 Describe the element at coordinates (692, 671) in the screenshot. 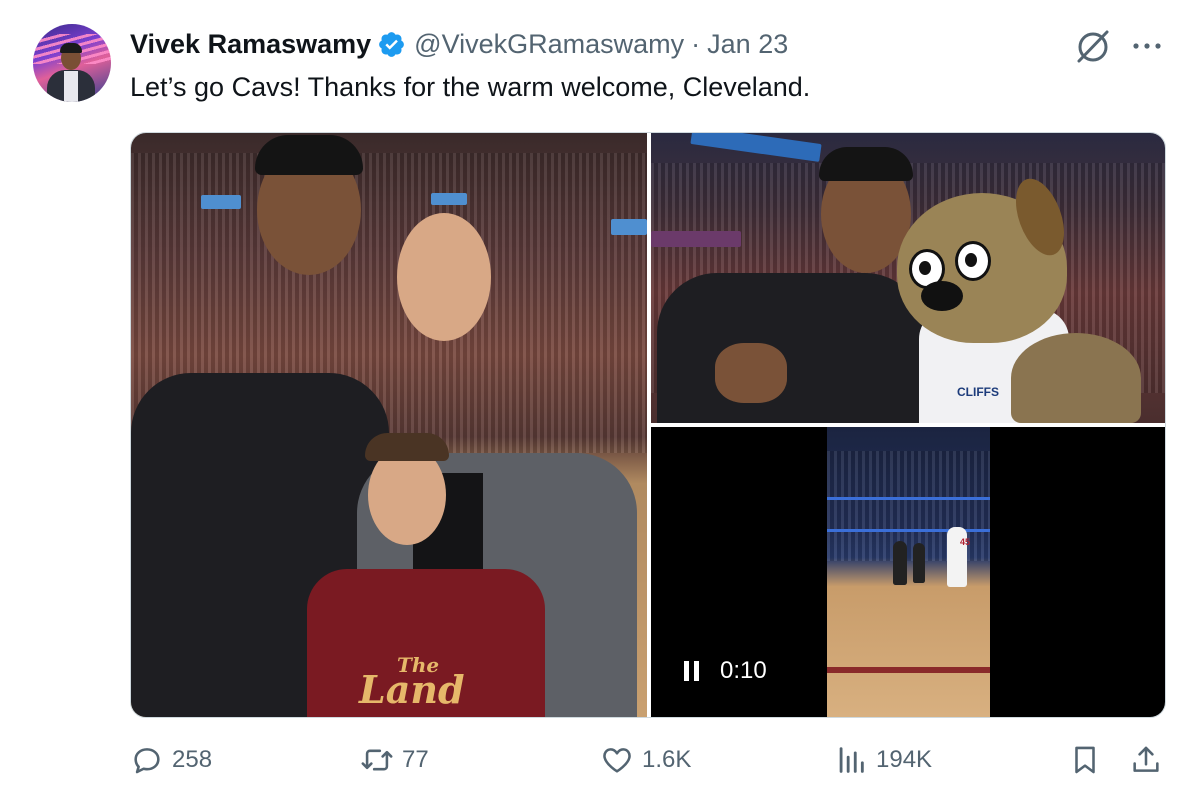

I see `pause-icon` at that location.